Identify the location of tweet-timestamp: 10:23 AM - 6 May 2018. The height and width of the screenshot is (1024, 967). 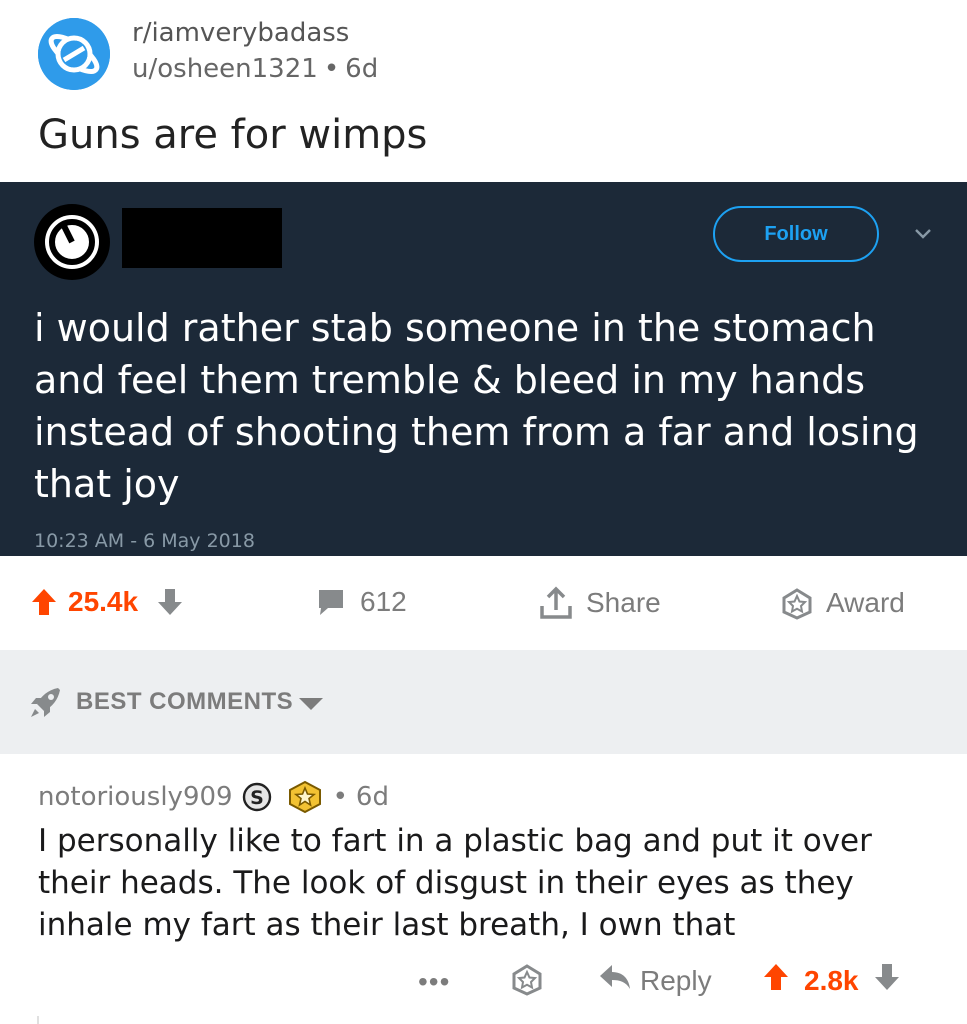
(144, 541).